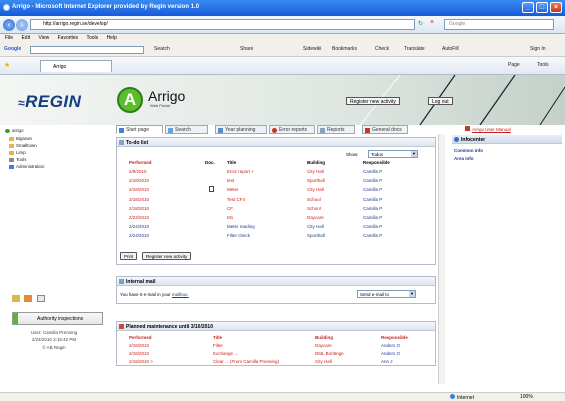 The image size is (565, 401). I want to click on register-activity-button: Register new activity, so click(167, 256).